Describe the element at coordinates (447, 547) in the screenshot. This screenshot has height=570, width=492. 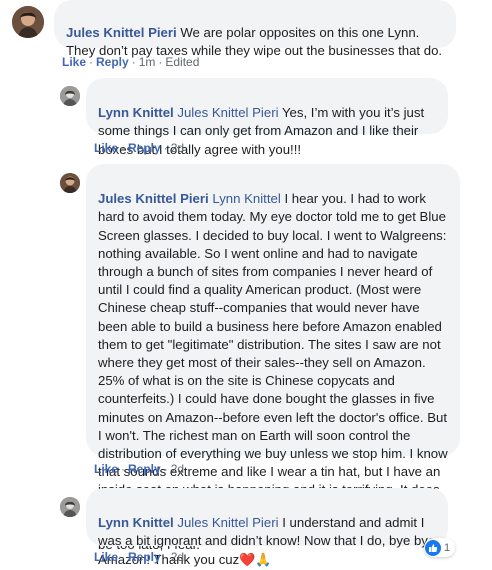
I see `reaction-count: 1` at that location.